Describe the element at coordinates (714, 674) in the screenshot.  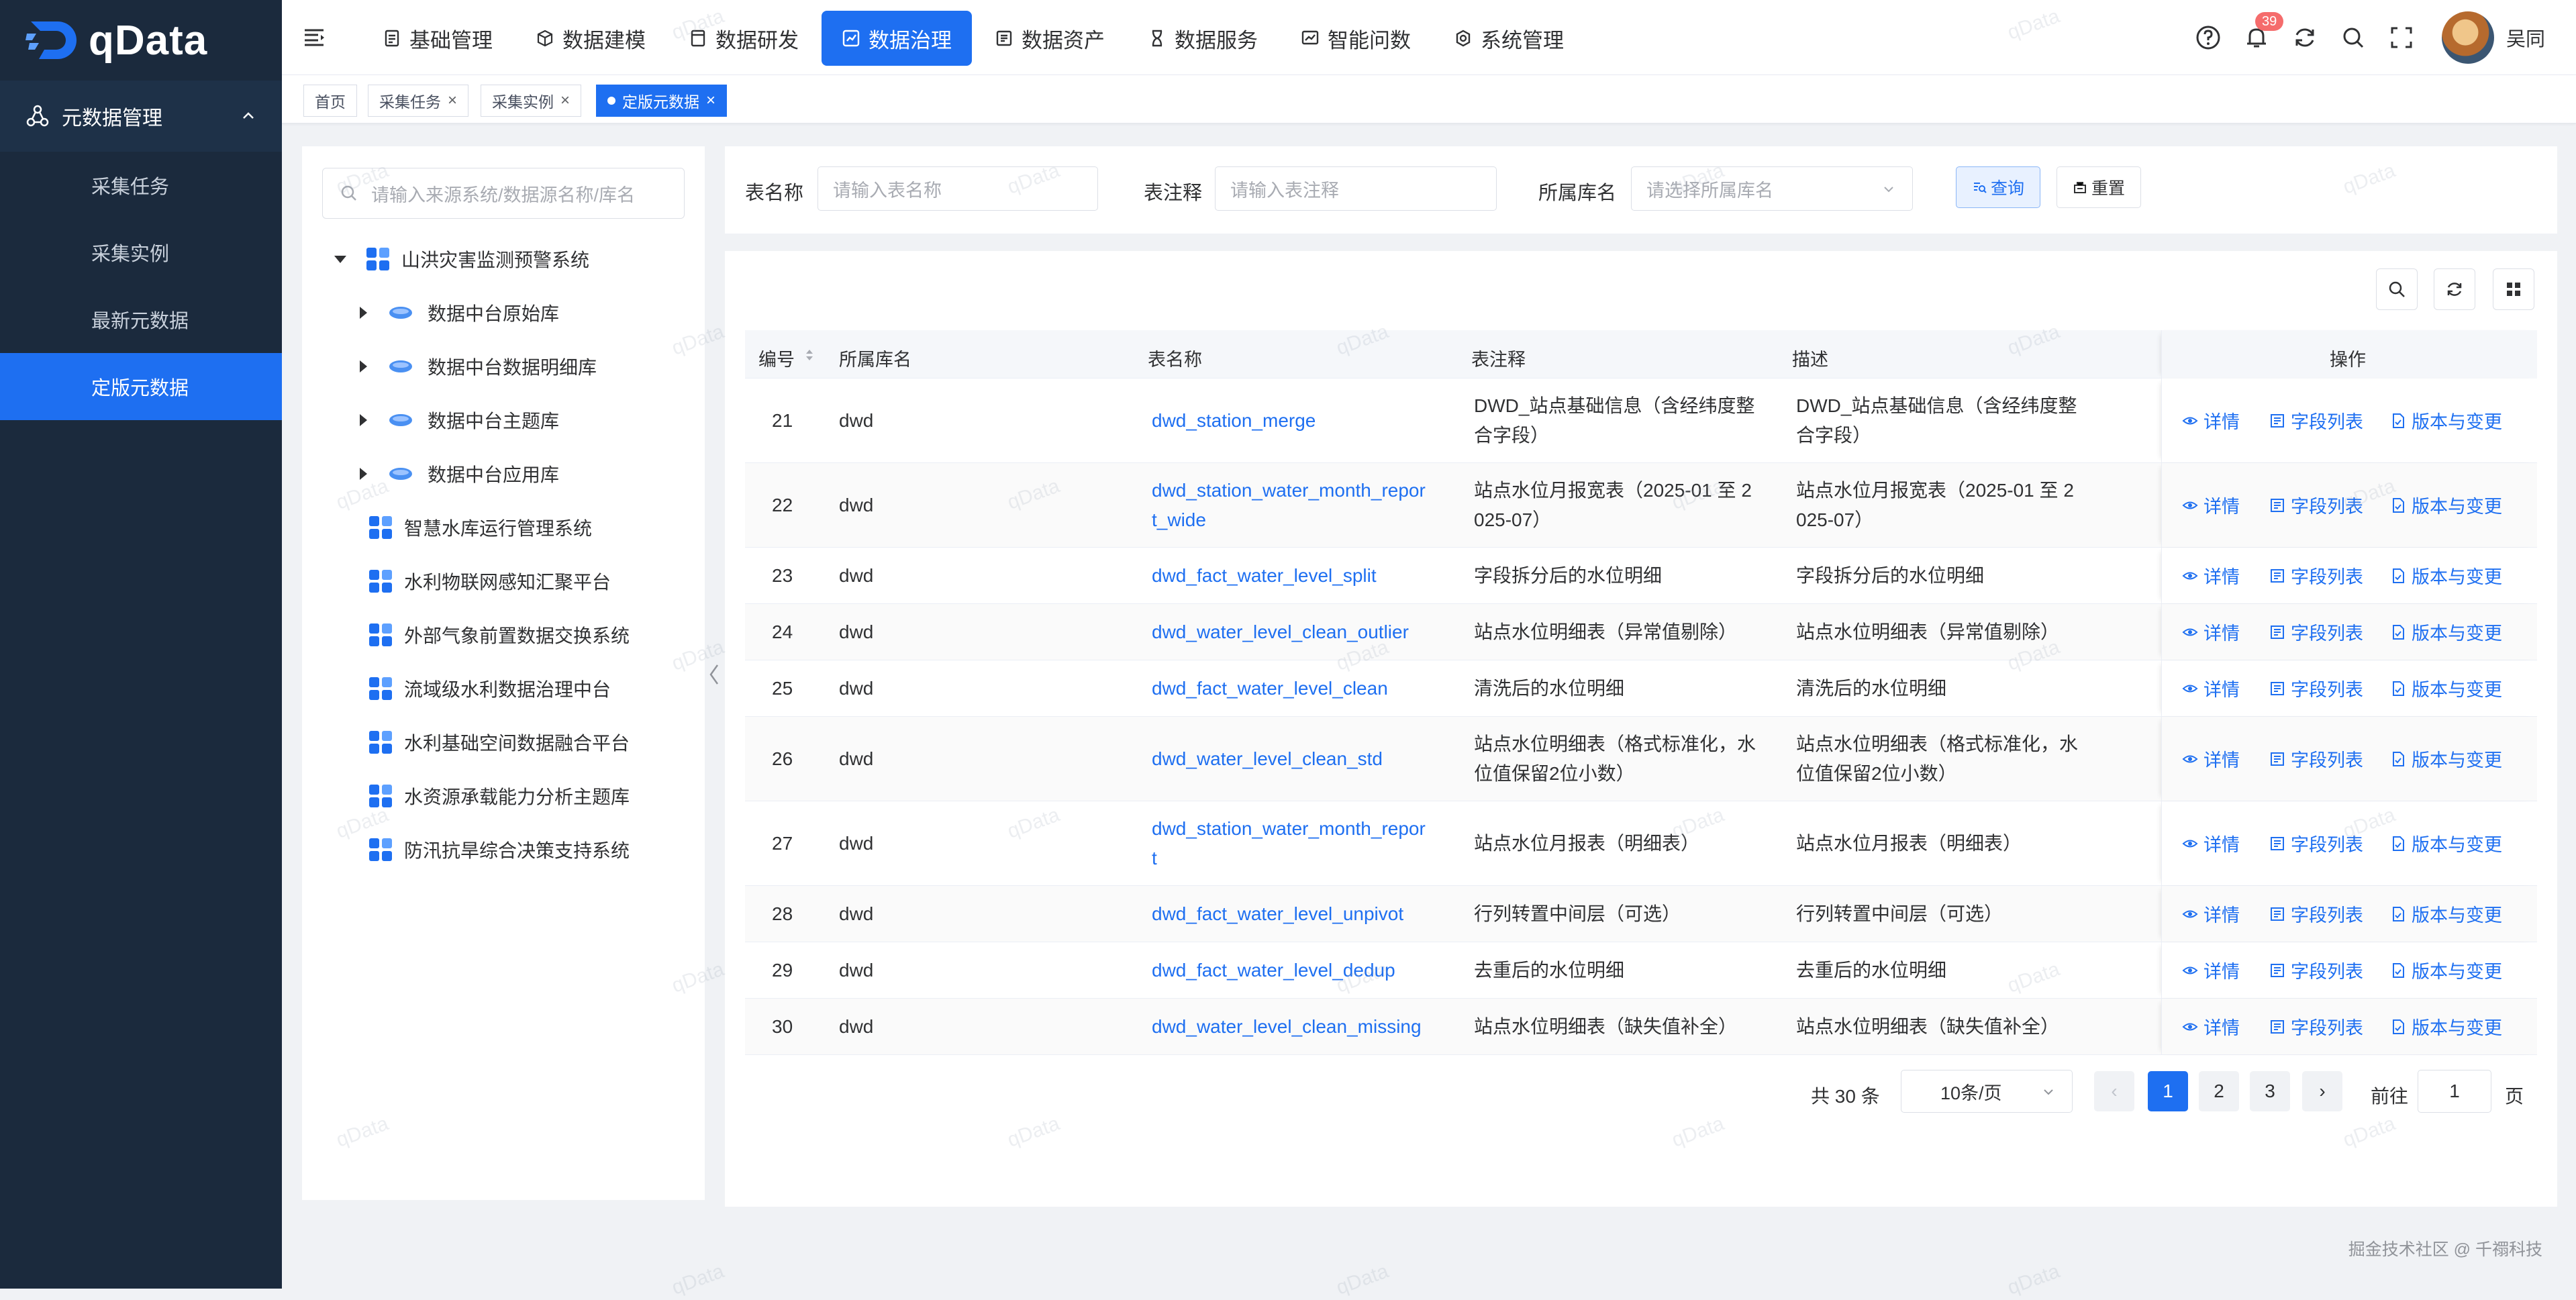
I see `collapse-panel-icon` at that location.